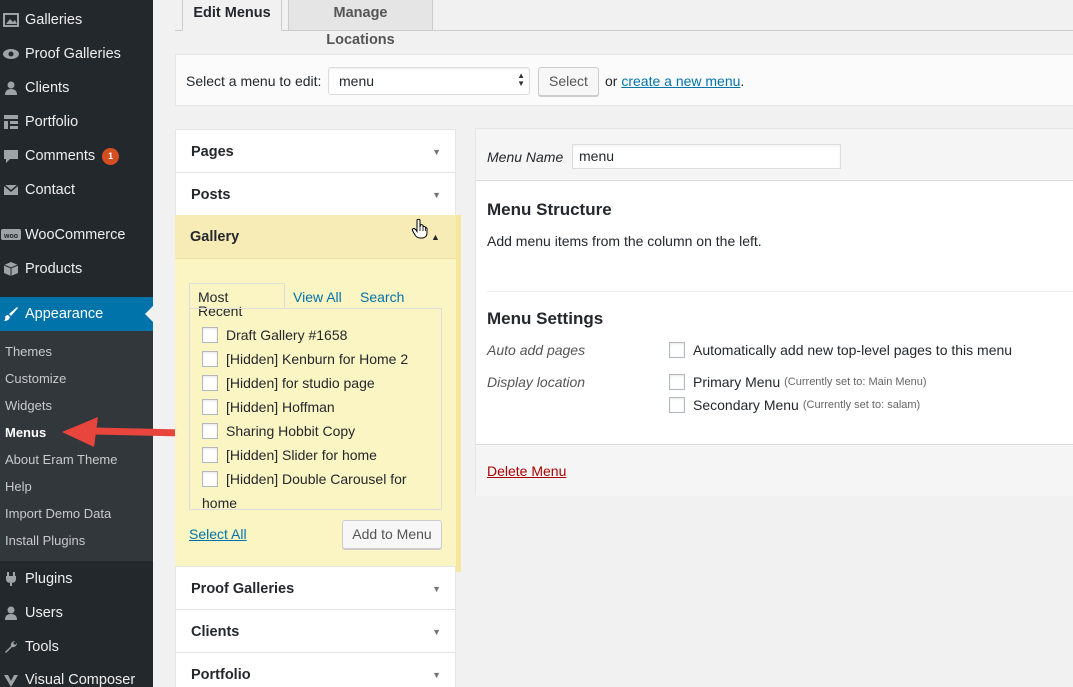 The height and width of the screenshot is (687, 1073). What do you see at coordinates (12, 88) in the screenshot?
I see `users-icon` at bounding box center [12, 88].